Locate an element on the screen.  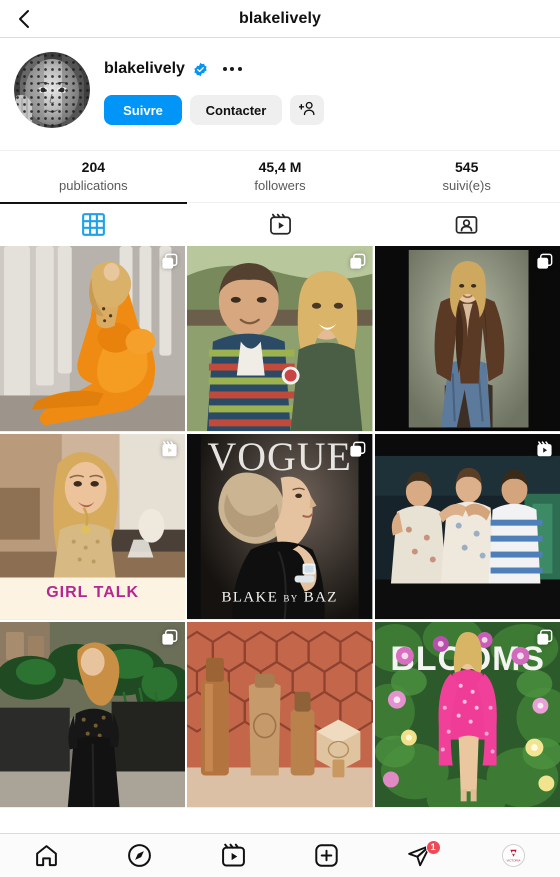
nav-explore is located at coordinates (139, 855).